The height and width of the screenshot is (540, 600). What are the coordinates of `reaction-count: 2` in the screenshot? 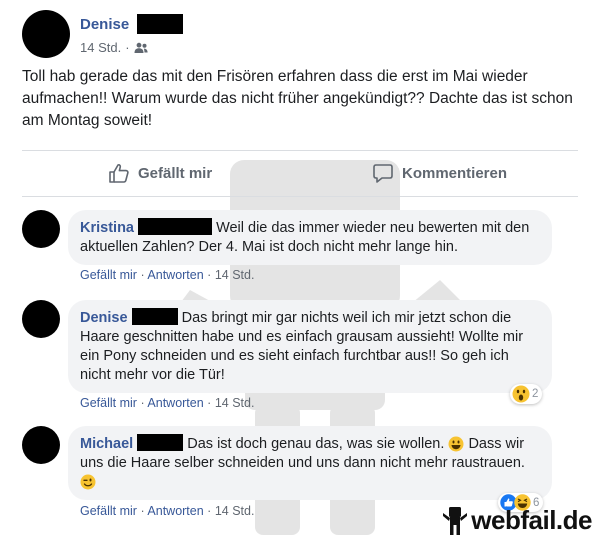 It's located at (535, 394).